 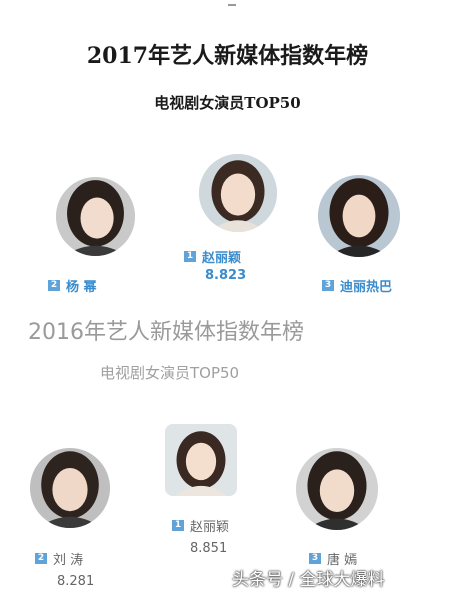 What do you see at coordinates (166, 332) in the screenshot?
I see `page-title-2016: 2016年艺人新媒体指数年榜` at bounding box center [166, 332].